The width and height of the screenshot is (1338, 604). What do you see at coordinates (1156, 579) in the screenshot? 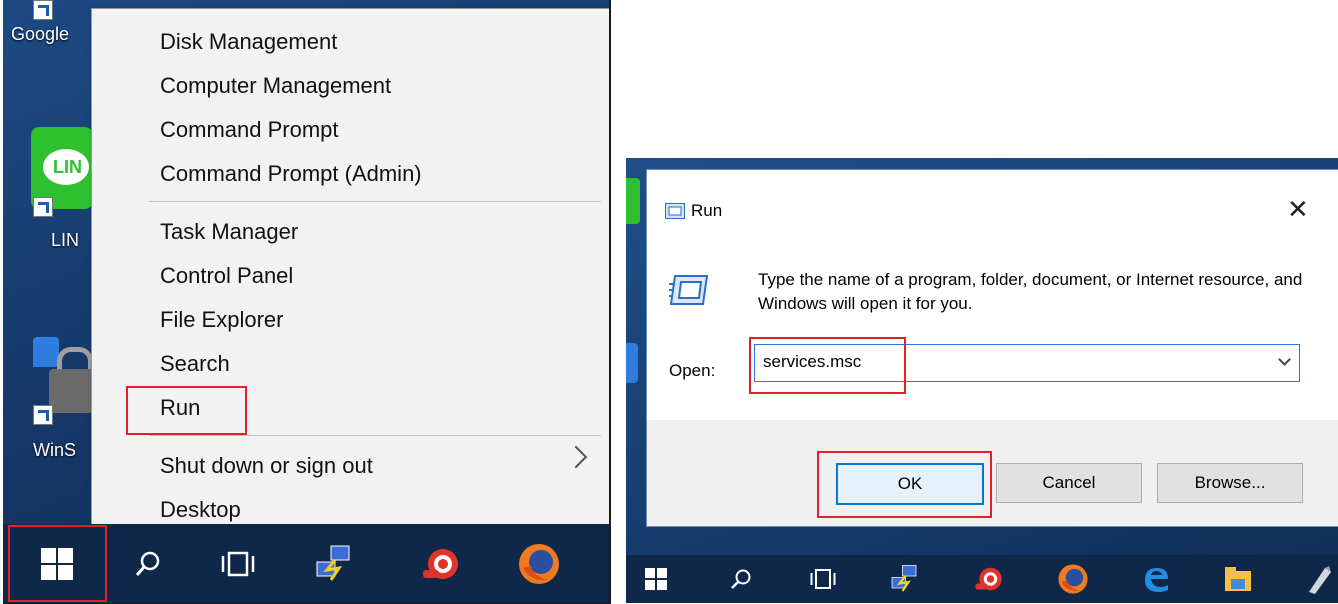
I see `edge-icon` at bounding box center [1156, 579].